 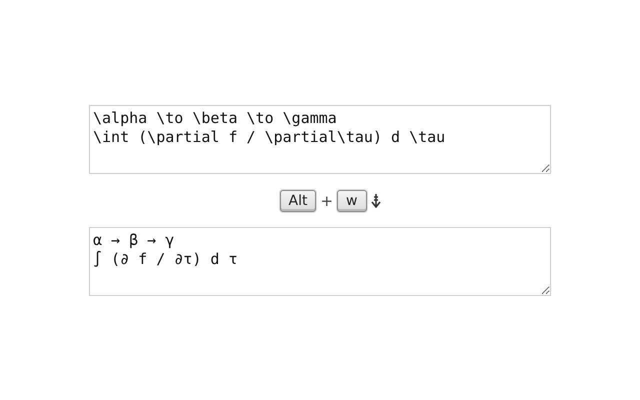 What do you see at coordinates (375, 200) in the screenshot?
I see `down-arrow-icon` at bounding box center [375, 200].